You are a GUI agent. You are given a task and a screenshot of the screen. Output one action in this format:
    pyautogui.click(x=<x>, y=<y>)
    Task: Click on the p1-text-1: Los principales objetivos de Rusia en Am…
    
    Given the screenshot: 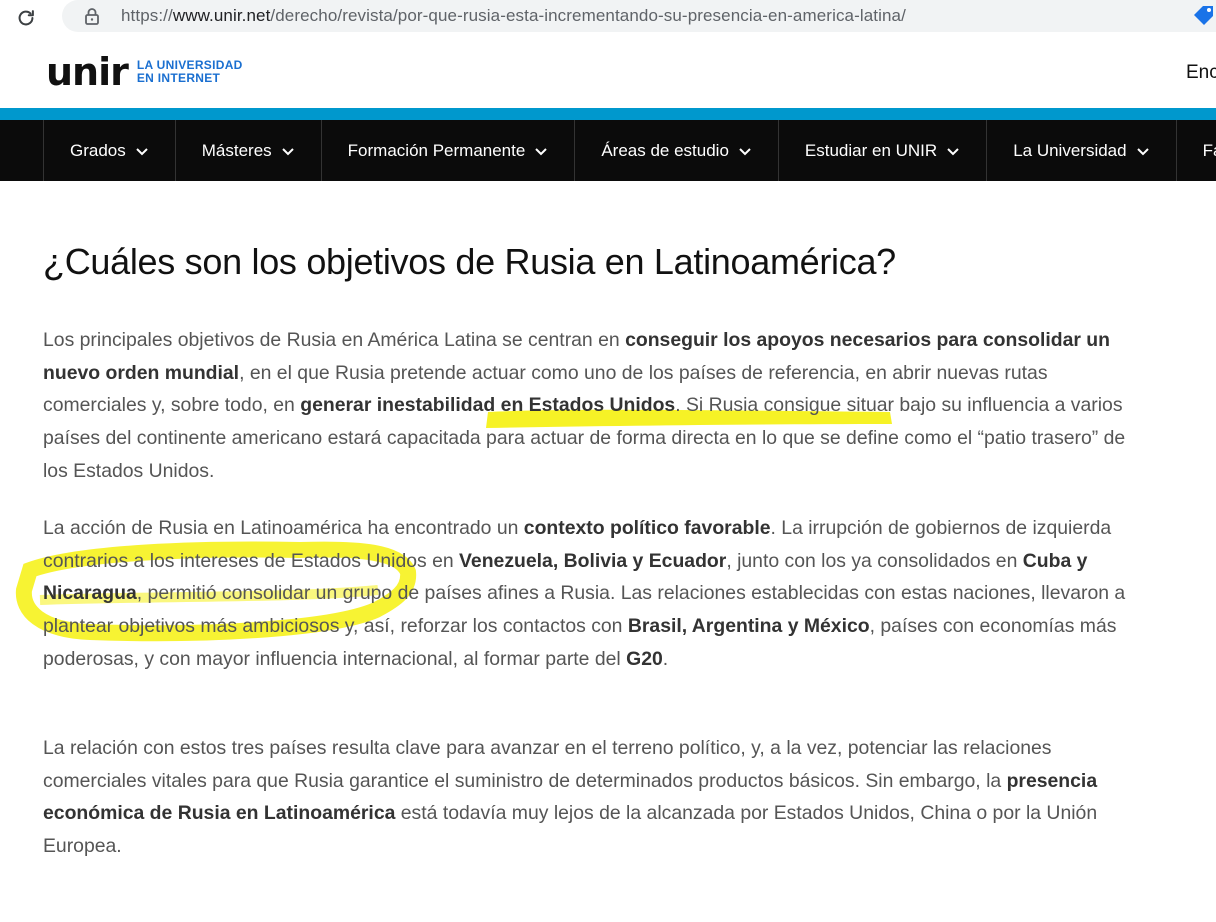 What is the action you would take?
    pyautogui.click(x=334, y=340)
    